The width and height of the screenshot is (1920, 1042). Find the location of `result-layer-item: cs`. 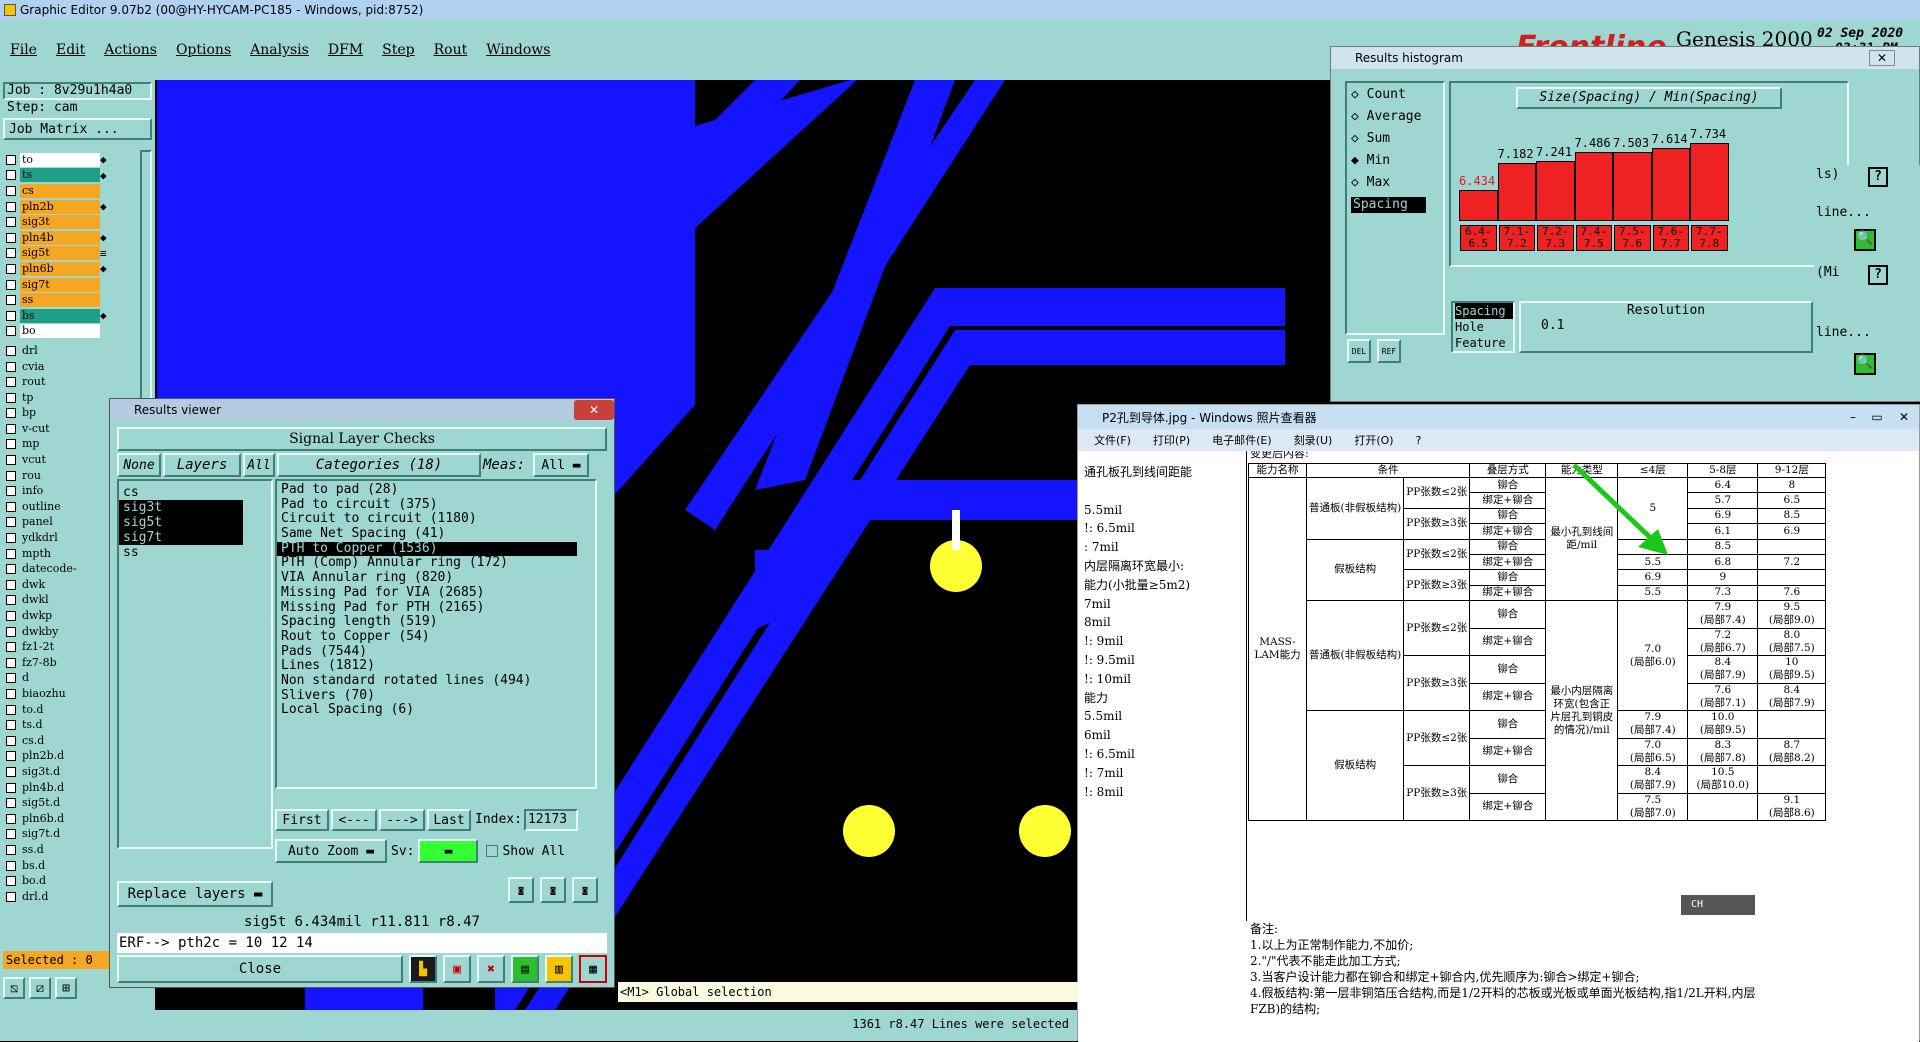

result-layer-item: cs is located at coordinates (181, 492).